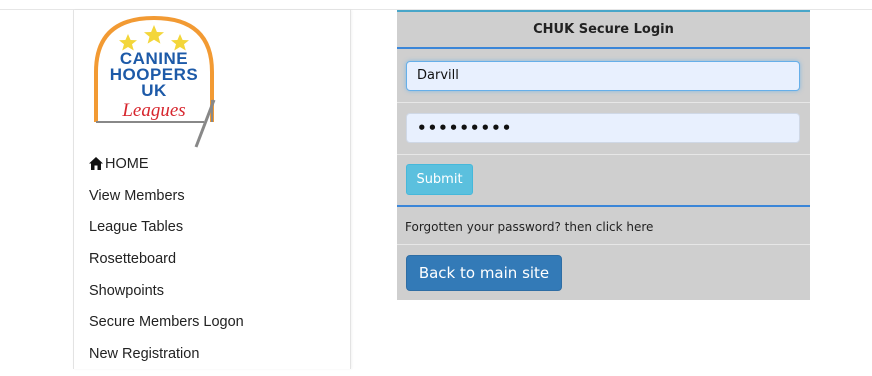 This screenshot has height=376, width=872. I want to click on title-divider, so click(603, 48).